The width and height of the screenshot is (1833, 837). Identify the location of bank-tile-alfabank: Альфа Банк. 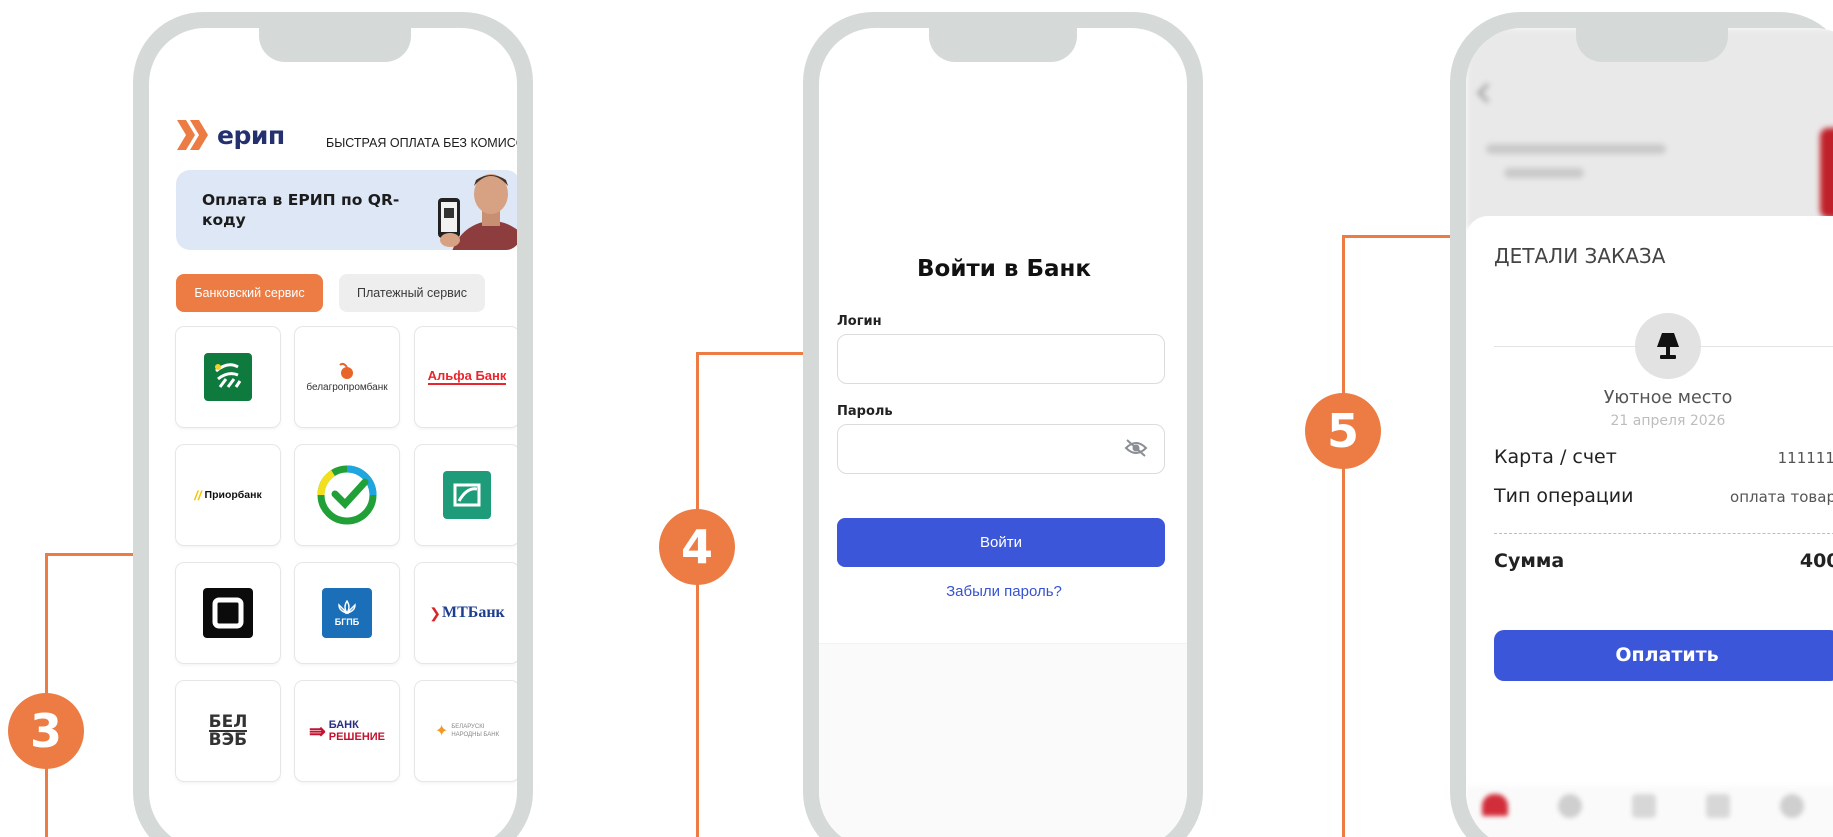
(466, 377).